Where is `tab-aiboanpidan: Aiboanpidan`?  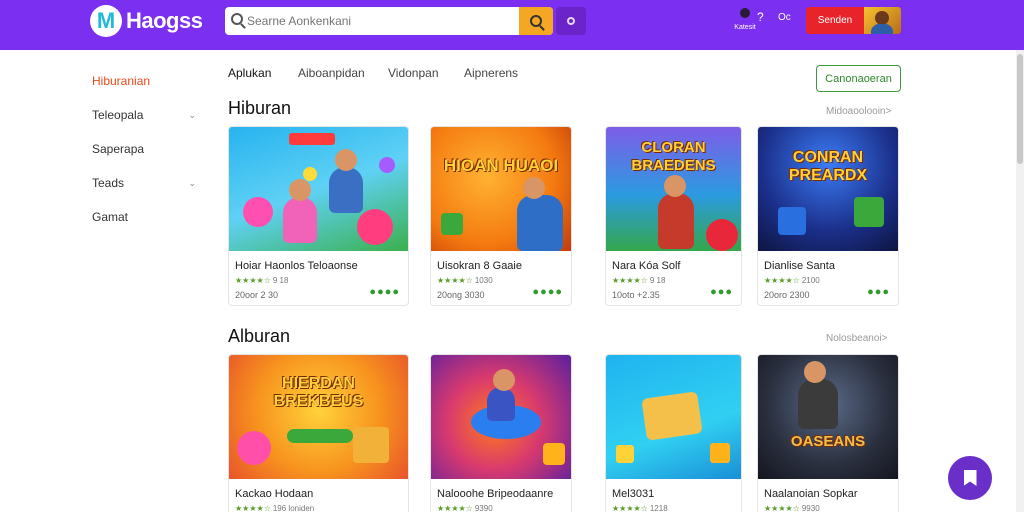 tab-aiboanpidan: Aiboanpidan is located at coordinates (331, 73).